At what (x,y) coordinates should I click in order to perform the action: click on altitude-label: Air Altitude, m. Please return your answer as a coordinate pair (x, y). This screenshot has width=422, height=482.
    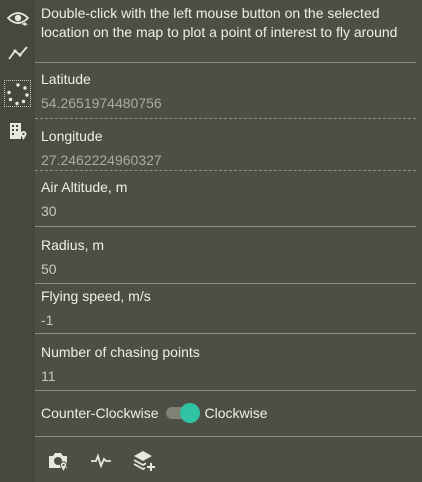
    Looking at the image, I should click on (84, 187).